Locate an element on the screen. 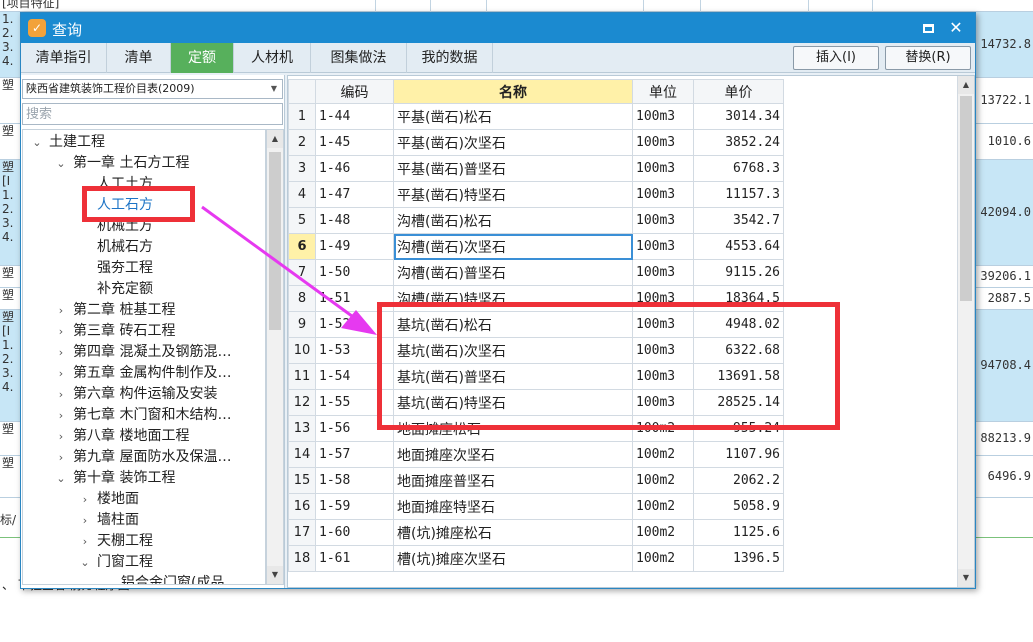 This screenshot has height=642, width=1033. annotation-arrow-icon is located at coordinates (289, 270).